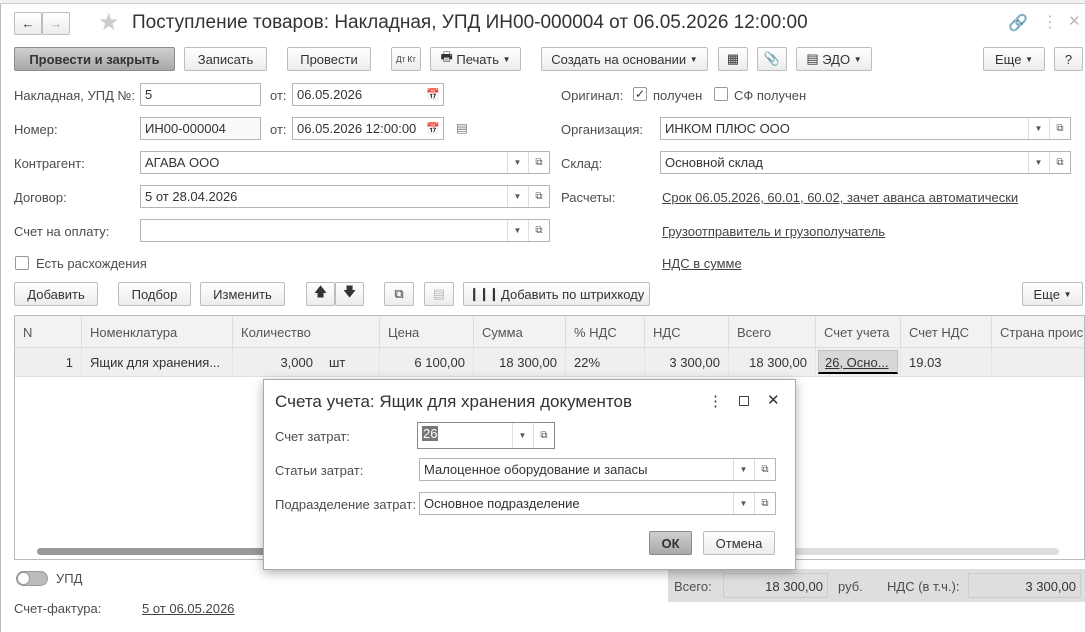 This screenshot has height=632, width=1085. Describe the element at coordinates (597, 503) in the screenshot. I see `division-input: Основное подразделение ▼ ⧉` at that location.